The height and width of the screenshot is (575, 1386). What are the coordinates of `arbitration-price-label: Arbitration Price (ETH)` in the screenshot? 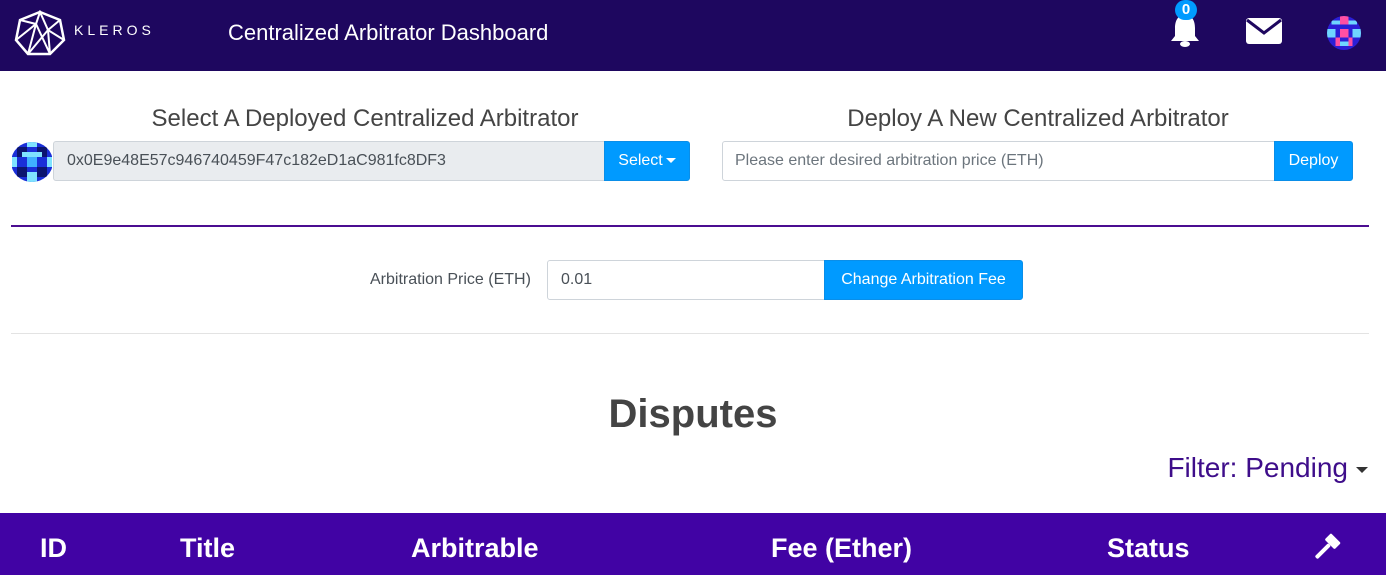 It's located at (450, 279).